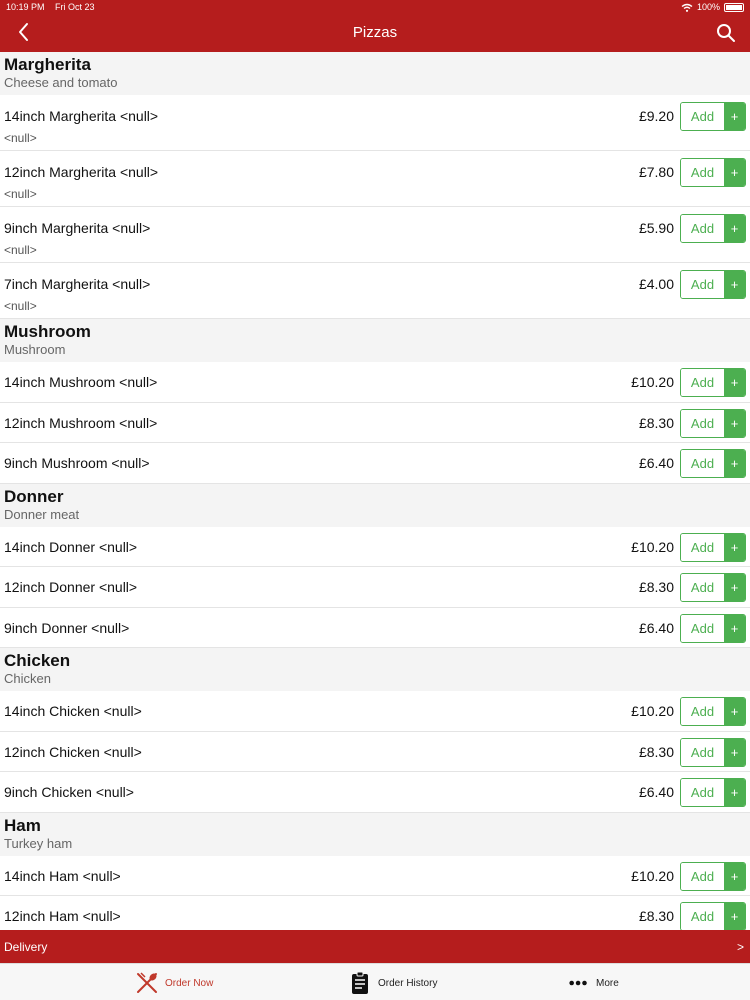 This screenshot has height=1000, width=750. What do you see at coordinates (62, 916) in the screenshot?
I see `item-name: 12inch Ham <null>` at bounding box center [62, 916].